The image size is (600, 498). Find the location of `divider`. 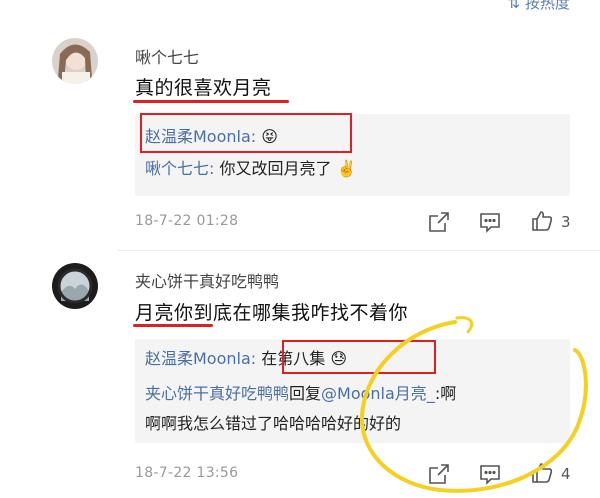

divider is located at coordinates (359, 250).